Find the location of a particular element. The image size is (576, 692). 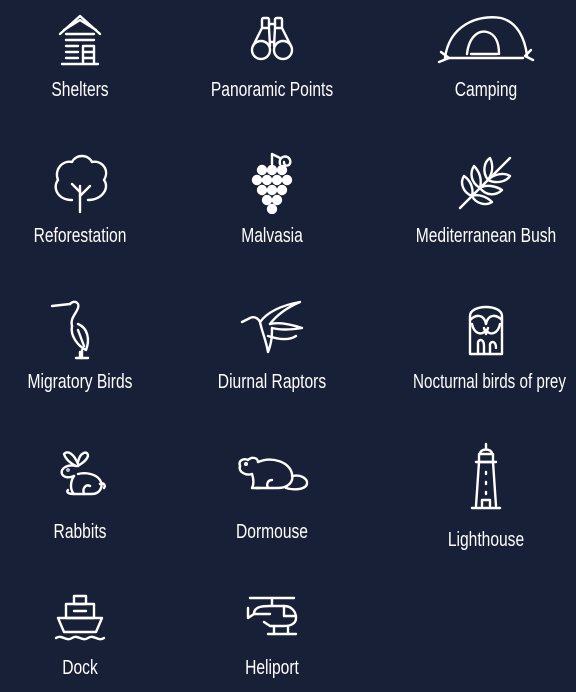

lighthouse-icon is located at coordinates (483, 478).